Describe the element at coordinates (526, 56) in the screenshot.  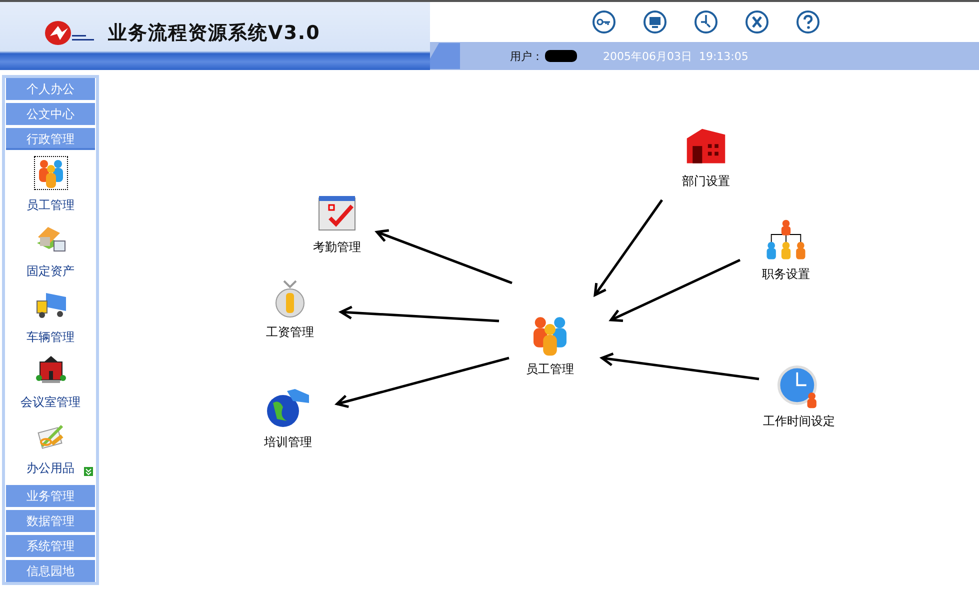
I see `user-label: 用户：` at that location.